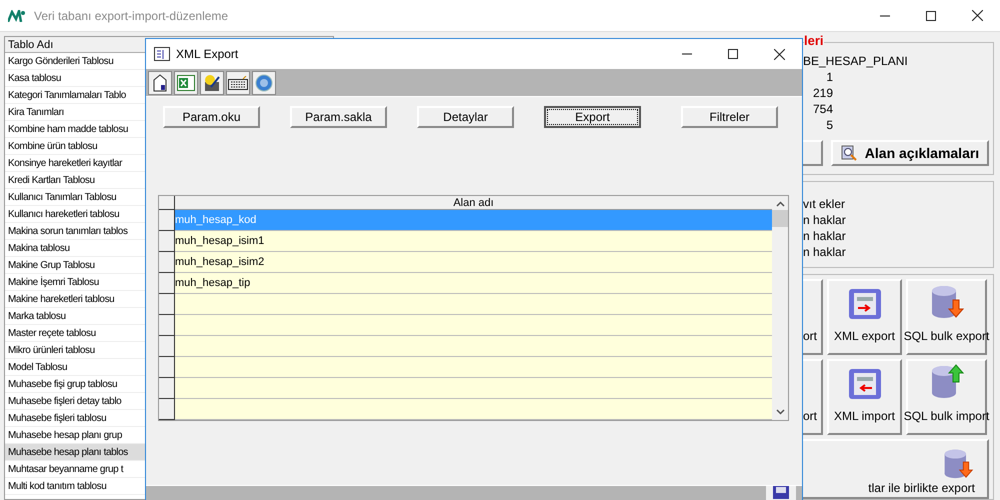  Describe the element at coordinates (781, 493) in the screenshot. I see `save-button` at that location.